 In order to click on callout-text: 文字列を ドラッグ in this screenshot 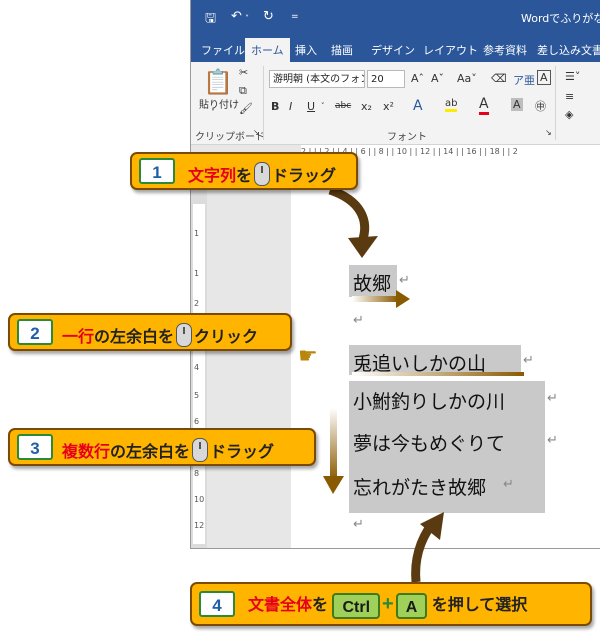, I will do `click(262, 174)`.